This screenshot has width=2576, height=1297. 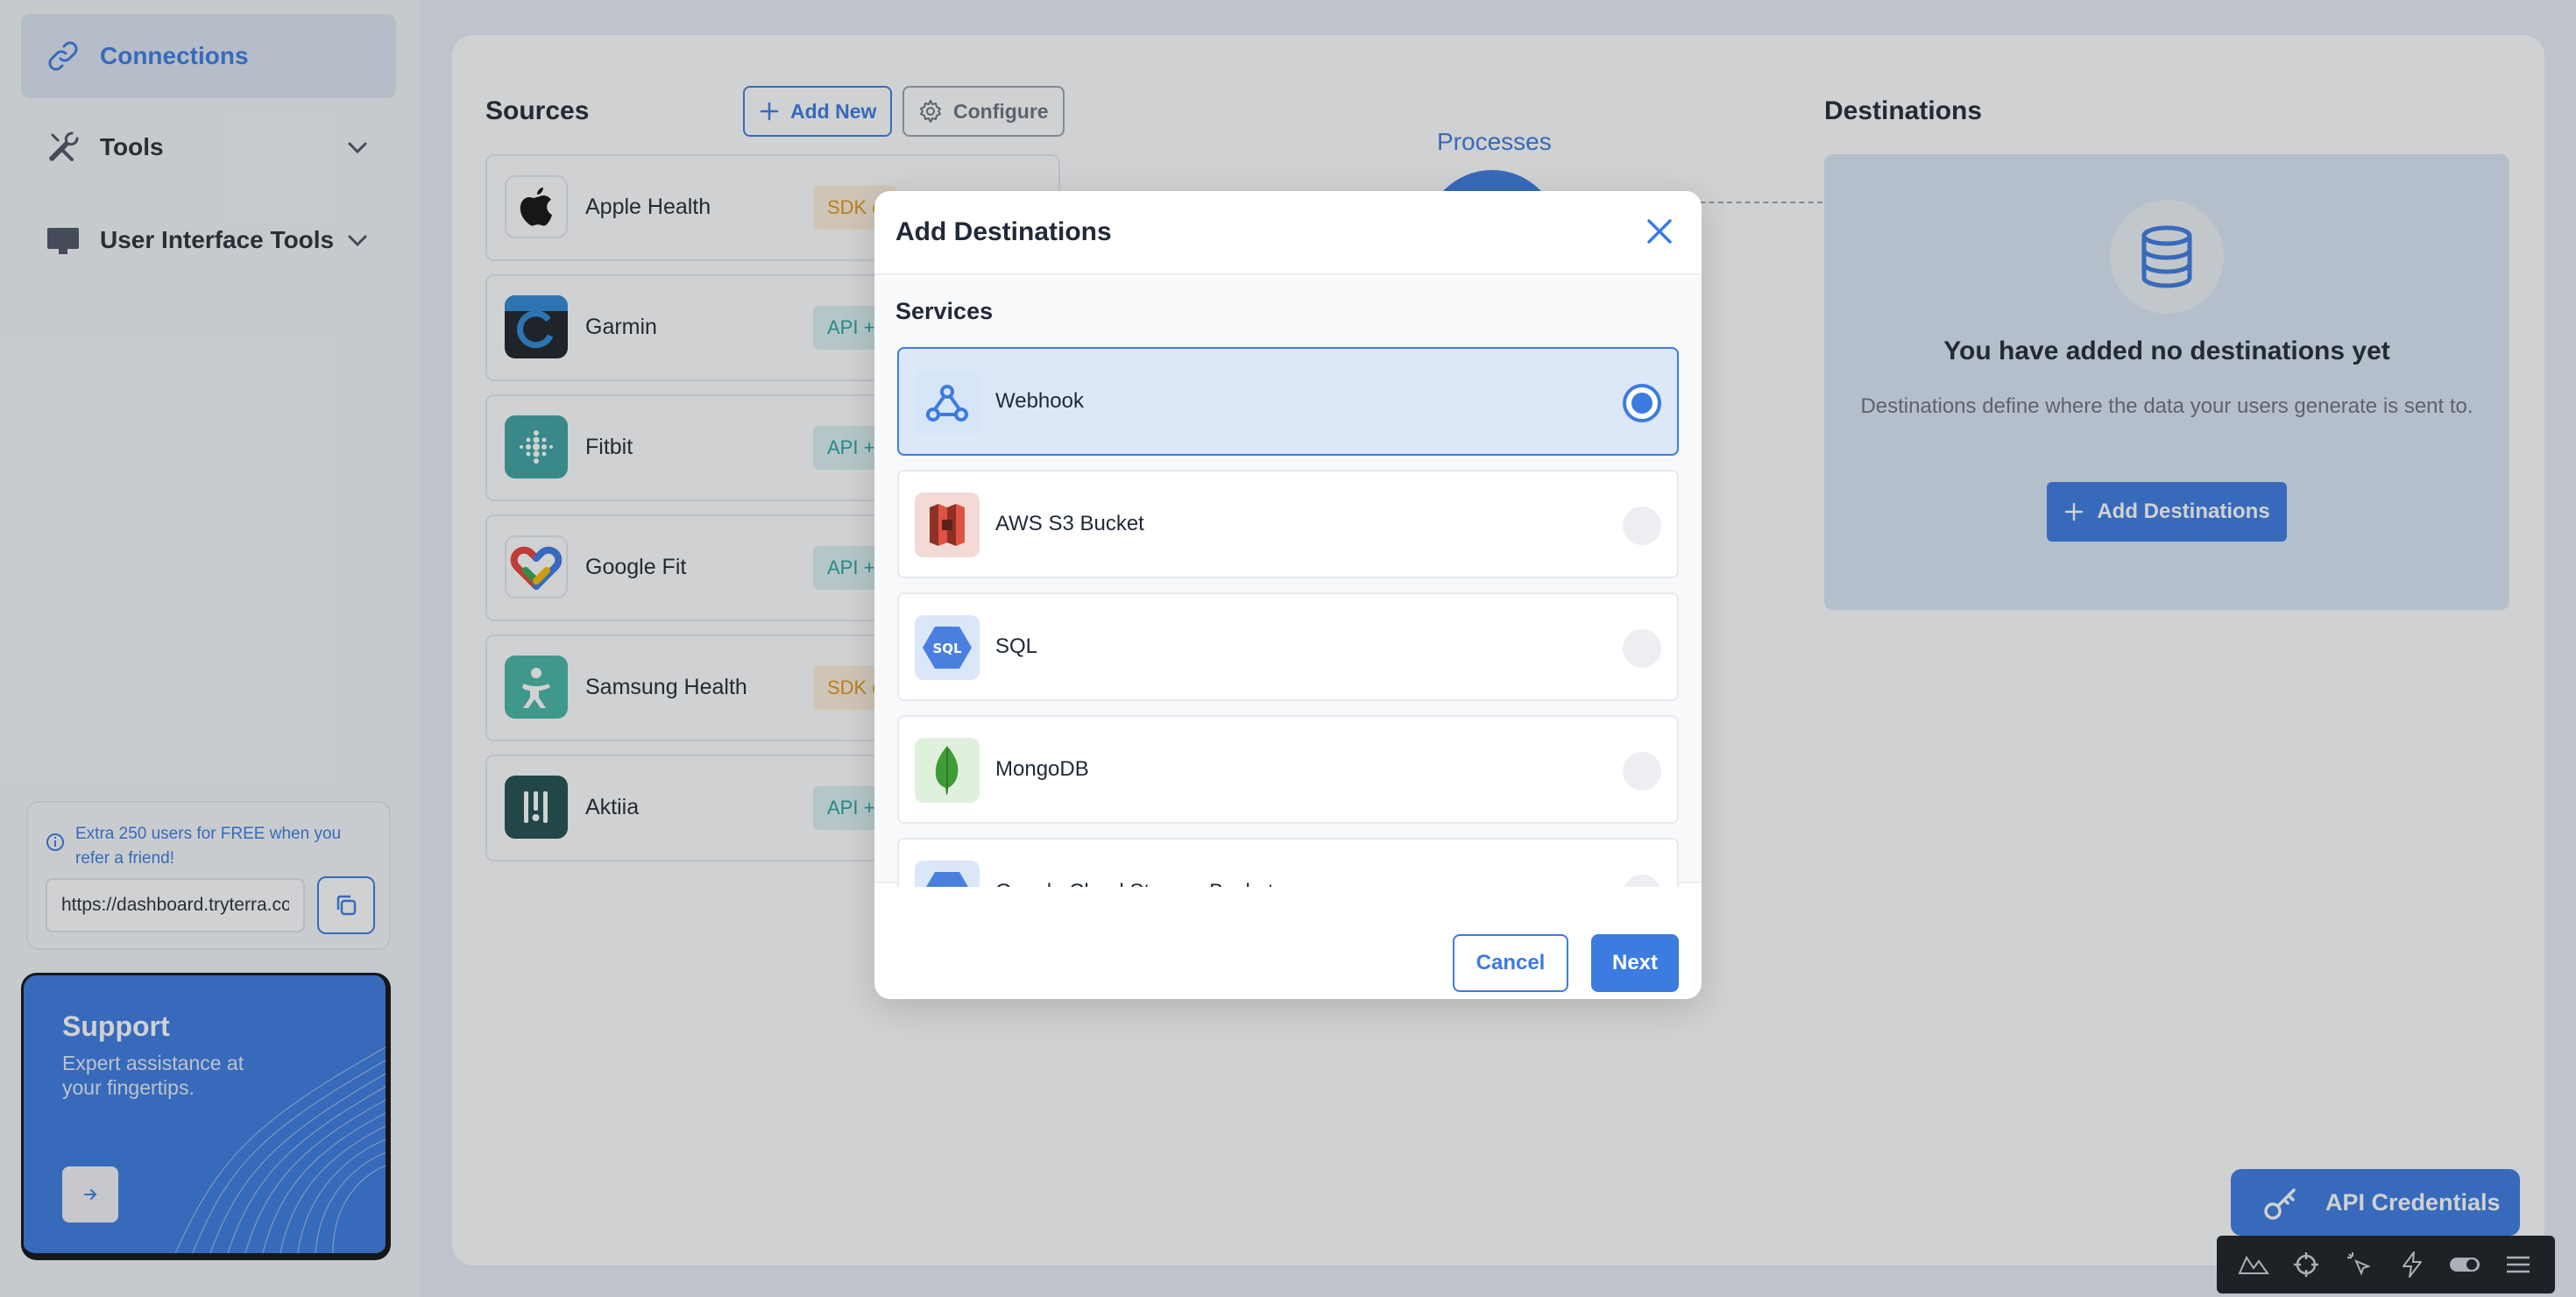 I want to click on next-button: Next, so click(x=1635, y=963).